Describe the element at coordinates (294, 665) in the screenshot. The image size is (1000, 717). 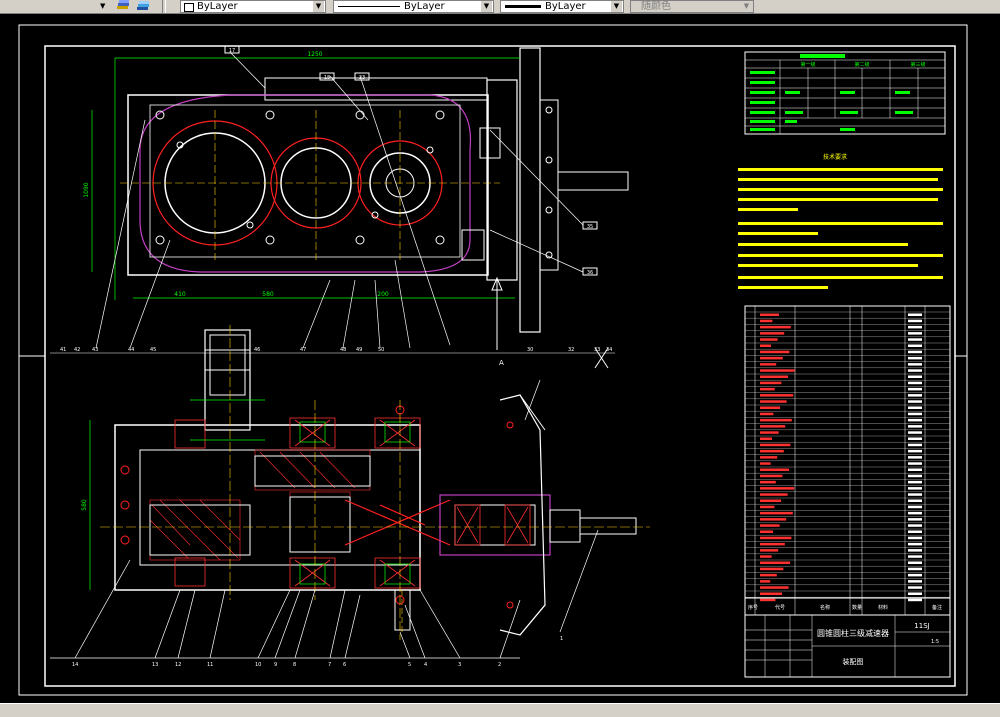
I see `svg-text: 8` at that location.